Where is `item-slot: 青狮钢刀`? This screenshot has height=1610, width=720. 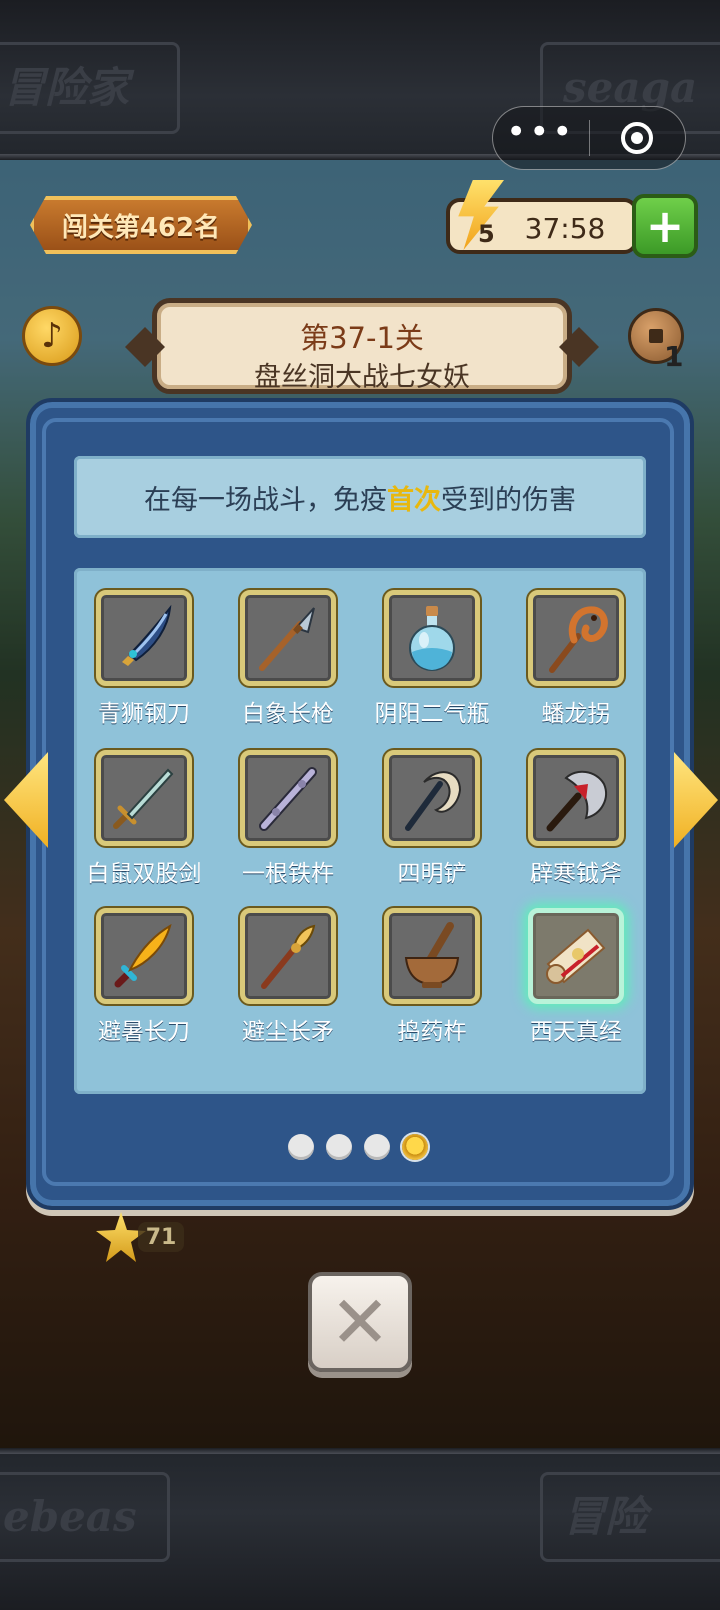
item-slot: 青狮钢刀 is located at coordinates (144, 665).